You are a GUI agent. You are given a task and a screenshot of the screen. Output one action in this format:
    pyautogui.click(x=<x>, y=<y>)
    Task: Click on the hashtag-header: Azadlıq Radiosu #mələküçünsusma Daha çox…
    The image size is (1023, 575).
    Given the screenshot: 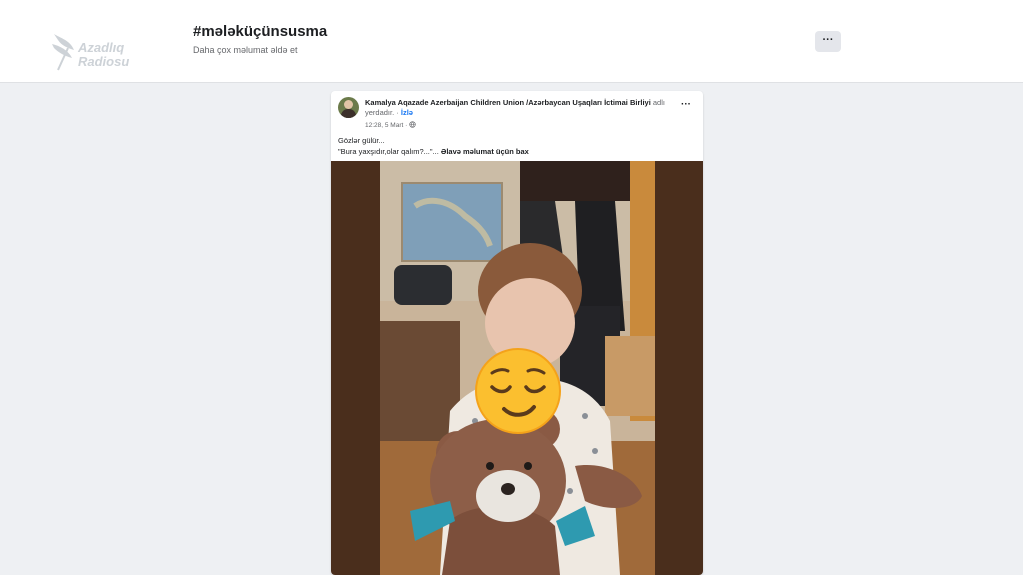 What is the action you would take?
    pyautogui.click(x=511, y=41)
    